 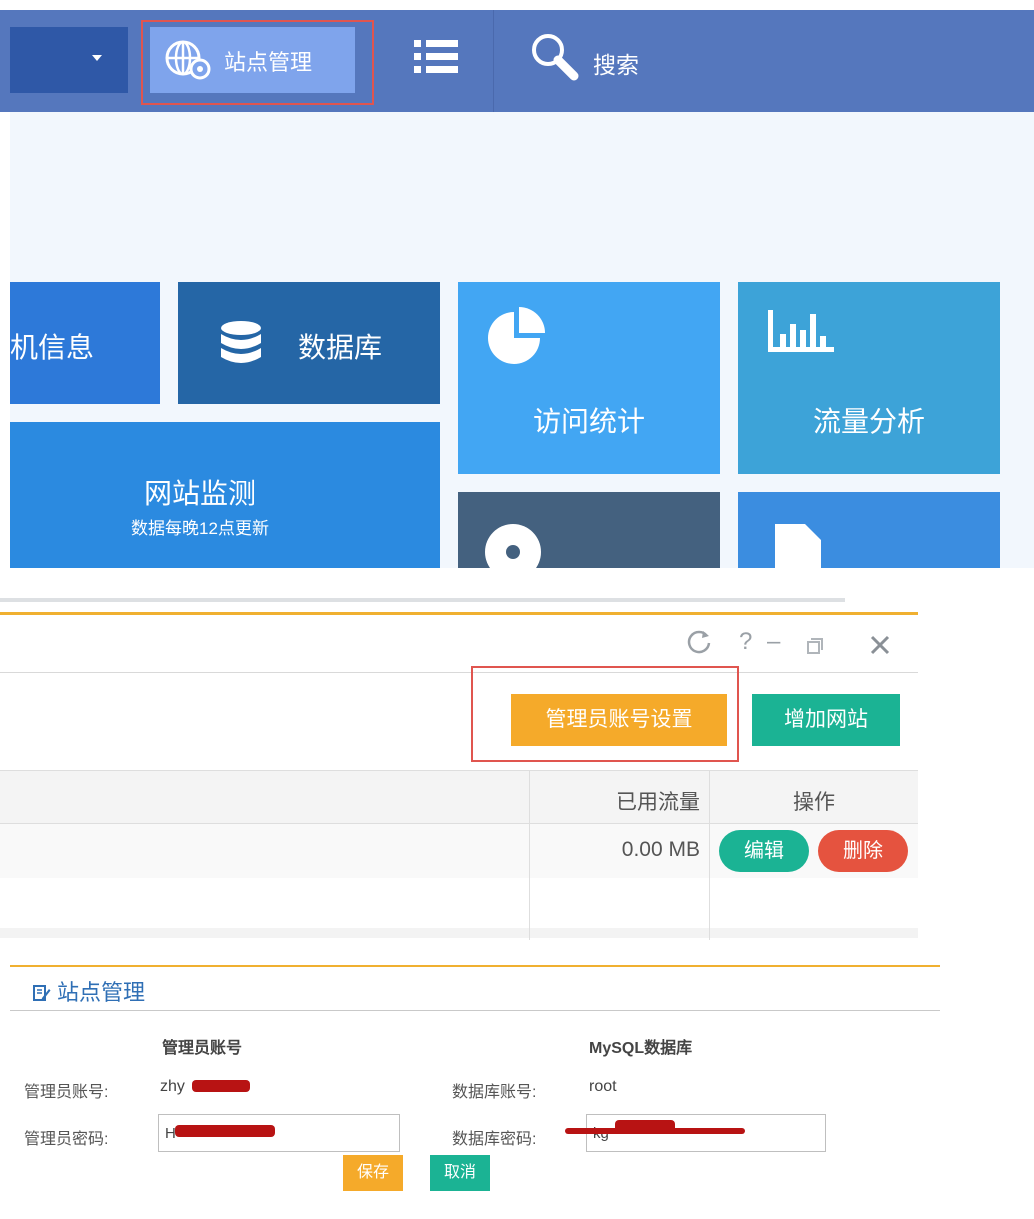 I want to click on edit-form-icon, so click(x=42, y=993).